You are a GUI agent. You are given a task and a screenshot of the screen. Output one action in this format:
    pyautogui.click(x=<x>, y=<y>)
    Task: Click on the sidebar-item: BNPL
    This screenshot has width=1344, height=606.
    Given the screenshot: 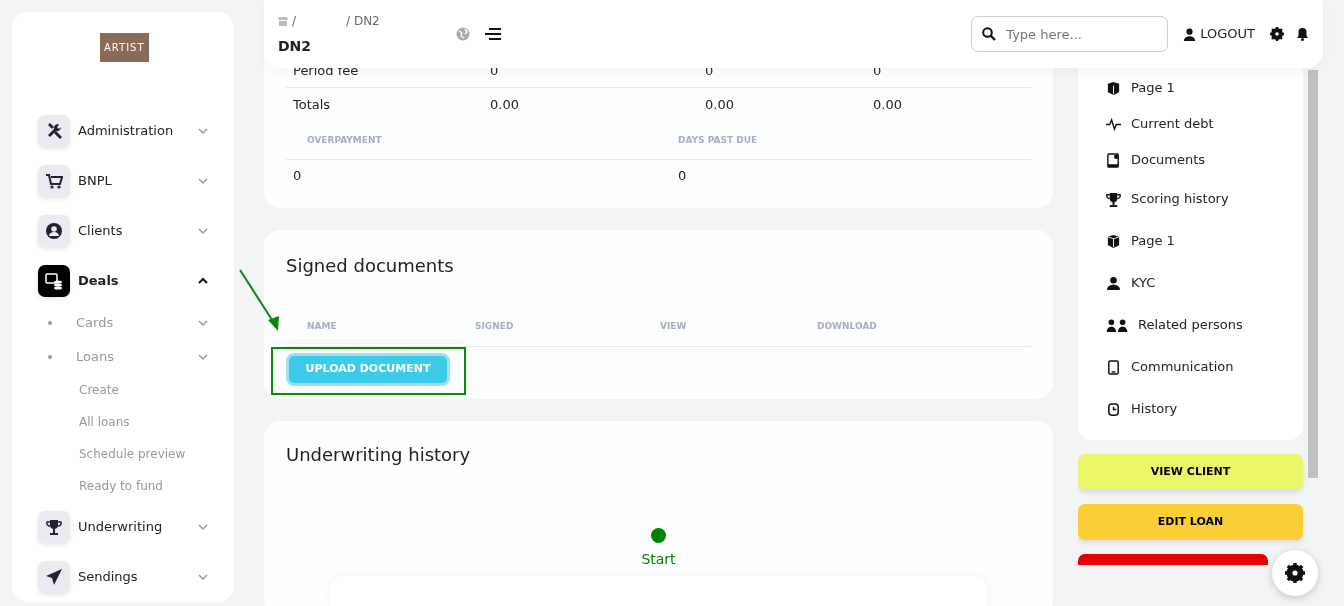 What is the action you would take?
    pyautogui.click(x=136, y=181)
    